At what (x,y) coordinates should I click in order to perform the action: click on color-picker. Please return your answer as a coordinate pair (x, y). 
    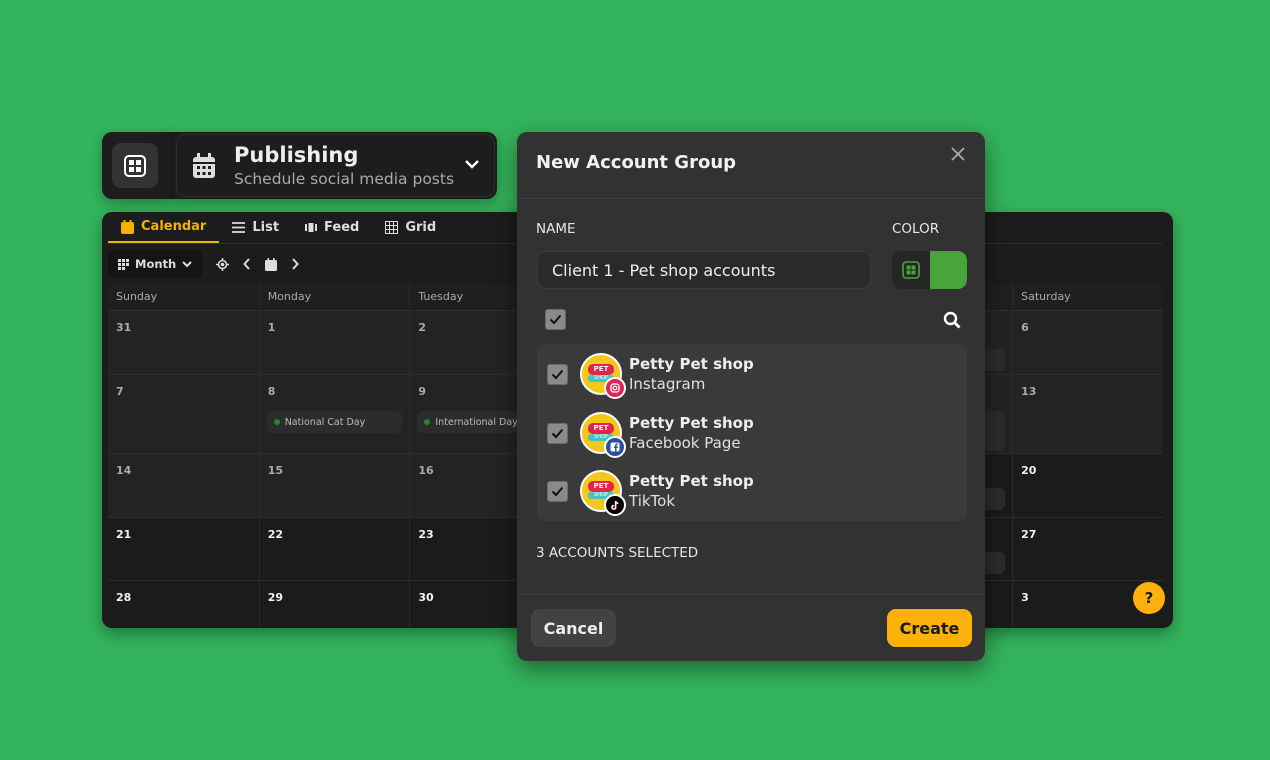
    Looking at the image, I should click on (929, 270).